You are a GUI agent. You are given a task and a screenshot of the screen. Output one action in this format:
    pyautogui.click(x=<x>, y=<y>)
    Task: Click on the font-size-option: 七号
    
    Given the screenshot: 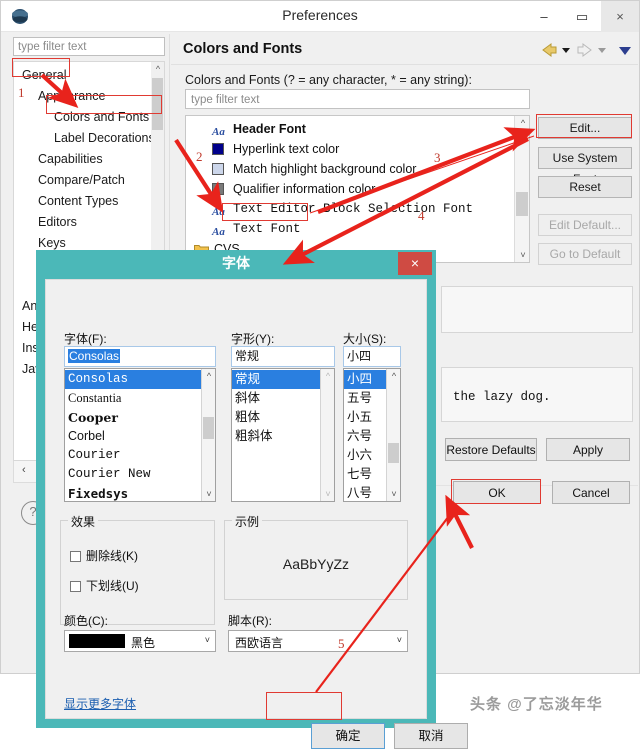 What is the action you would take?
    pyautogui.click(x=365, y=474)
    